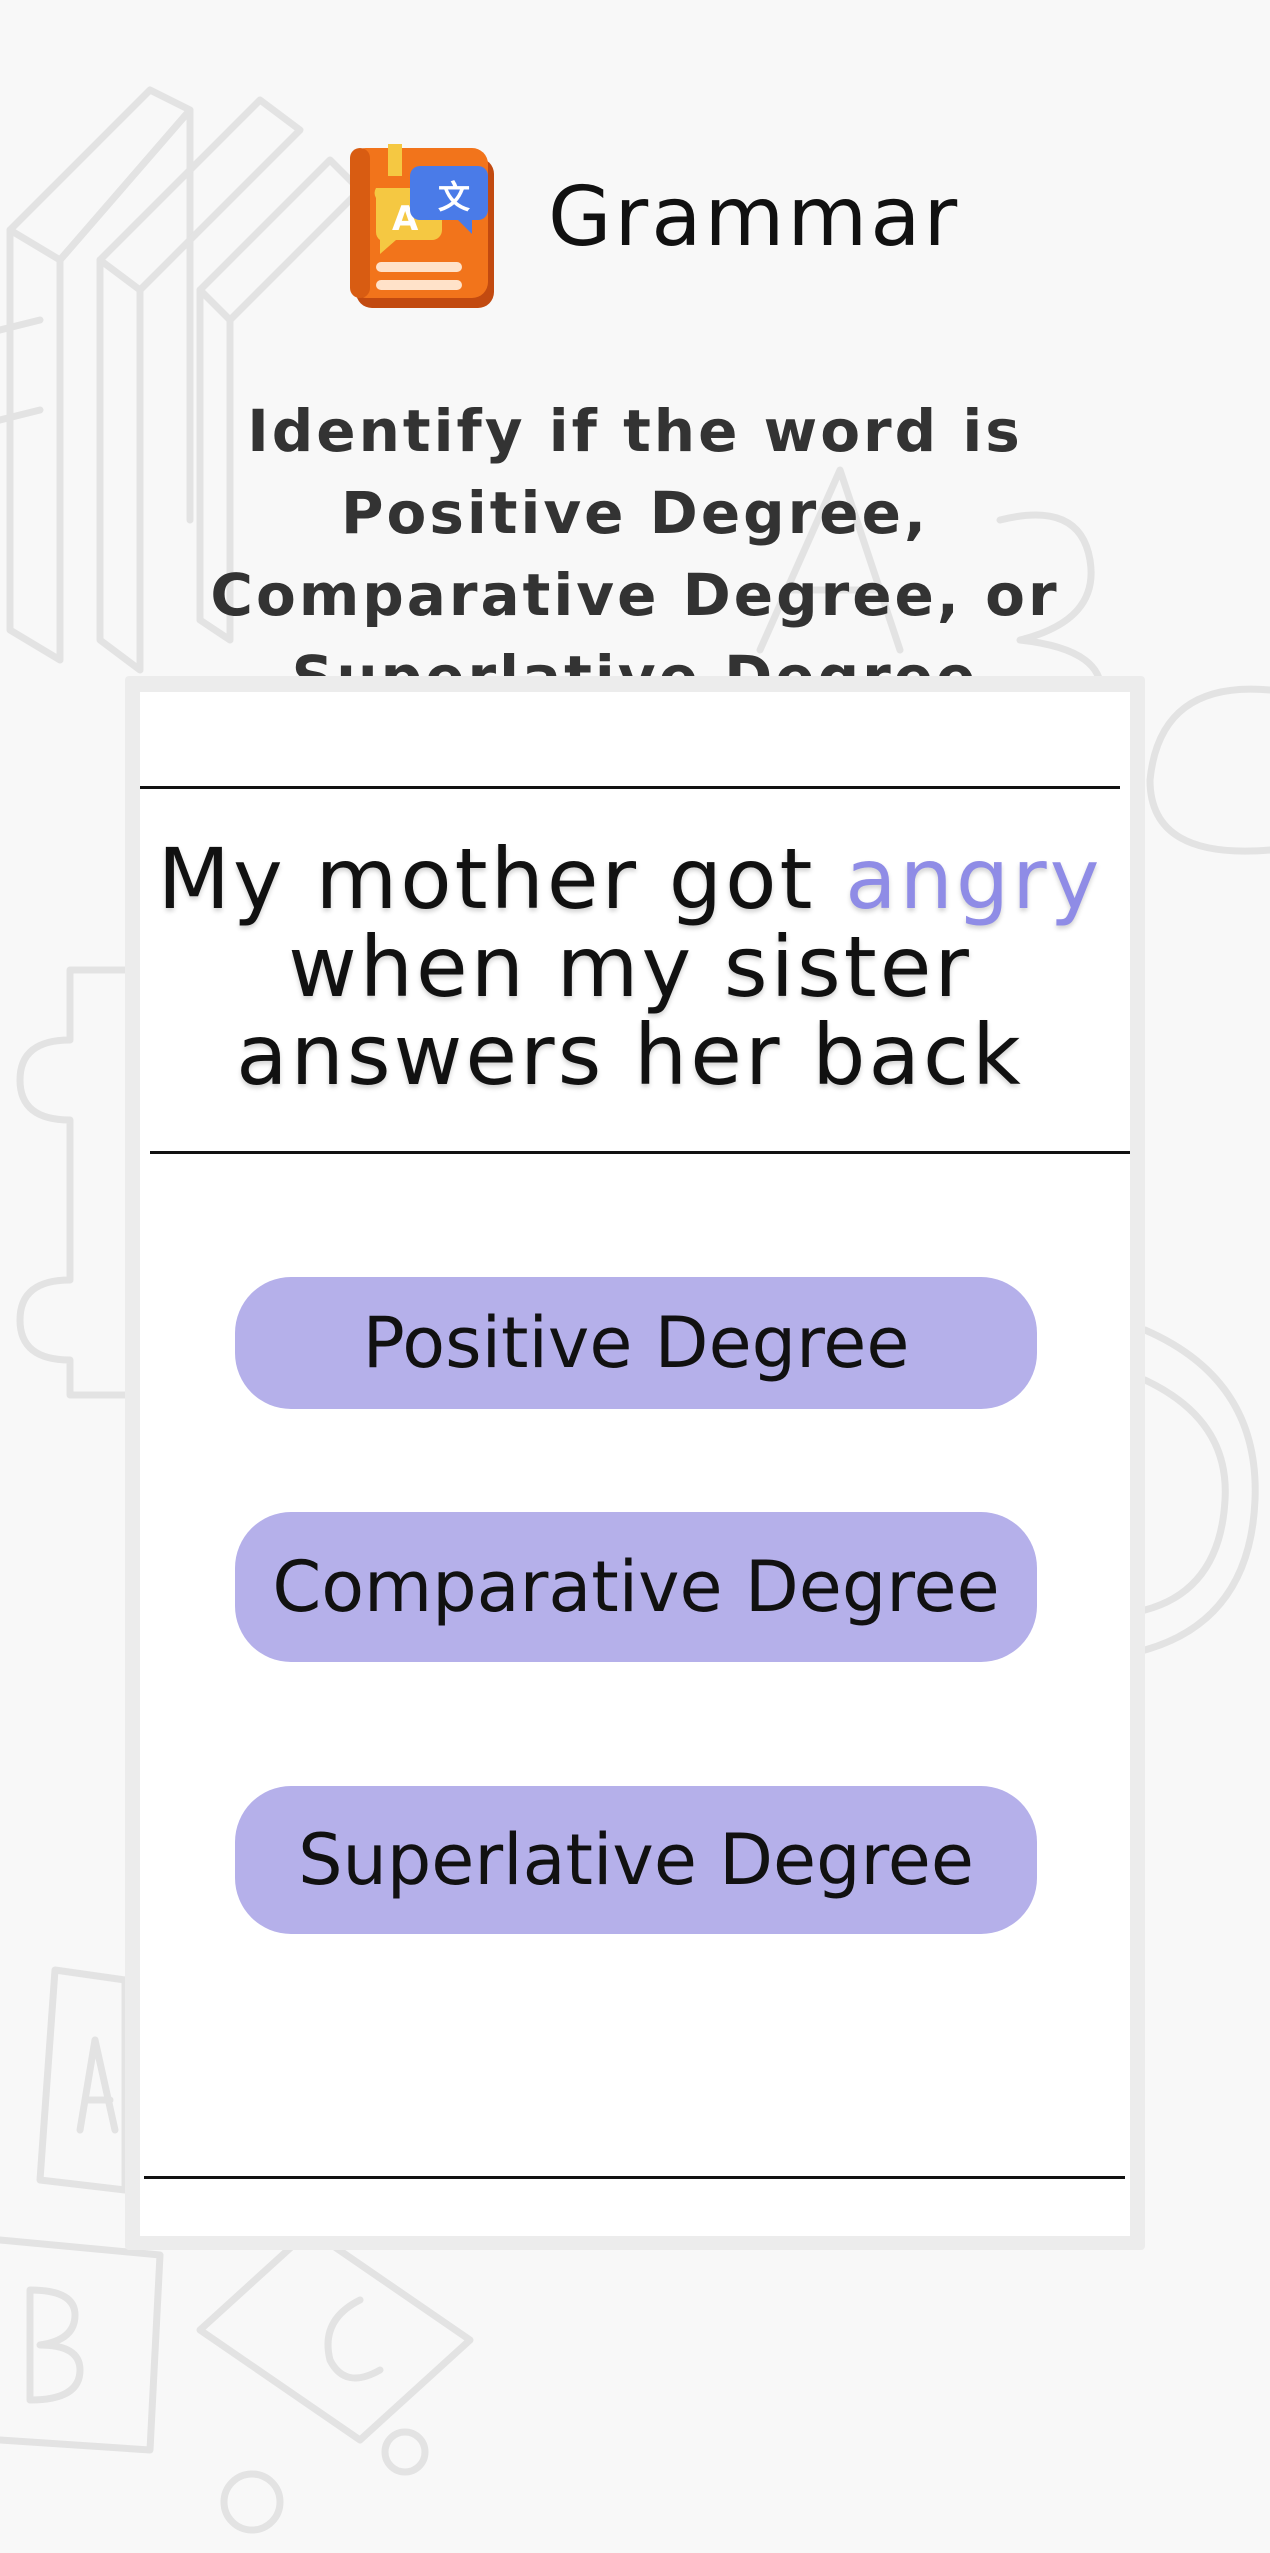  I want to click on superlative-degree-button: Superlative Degree, so click(636, 1860).